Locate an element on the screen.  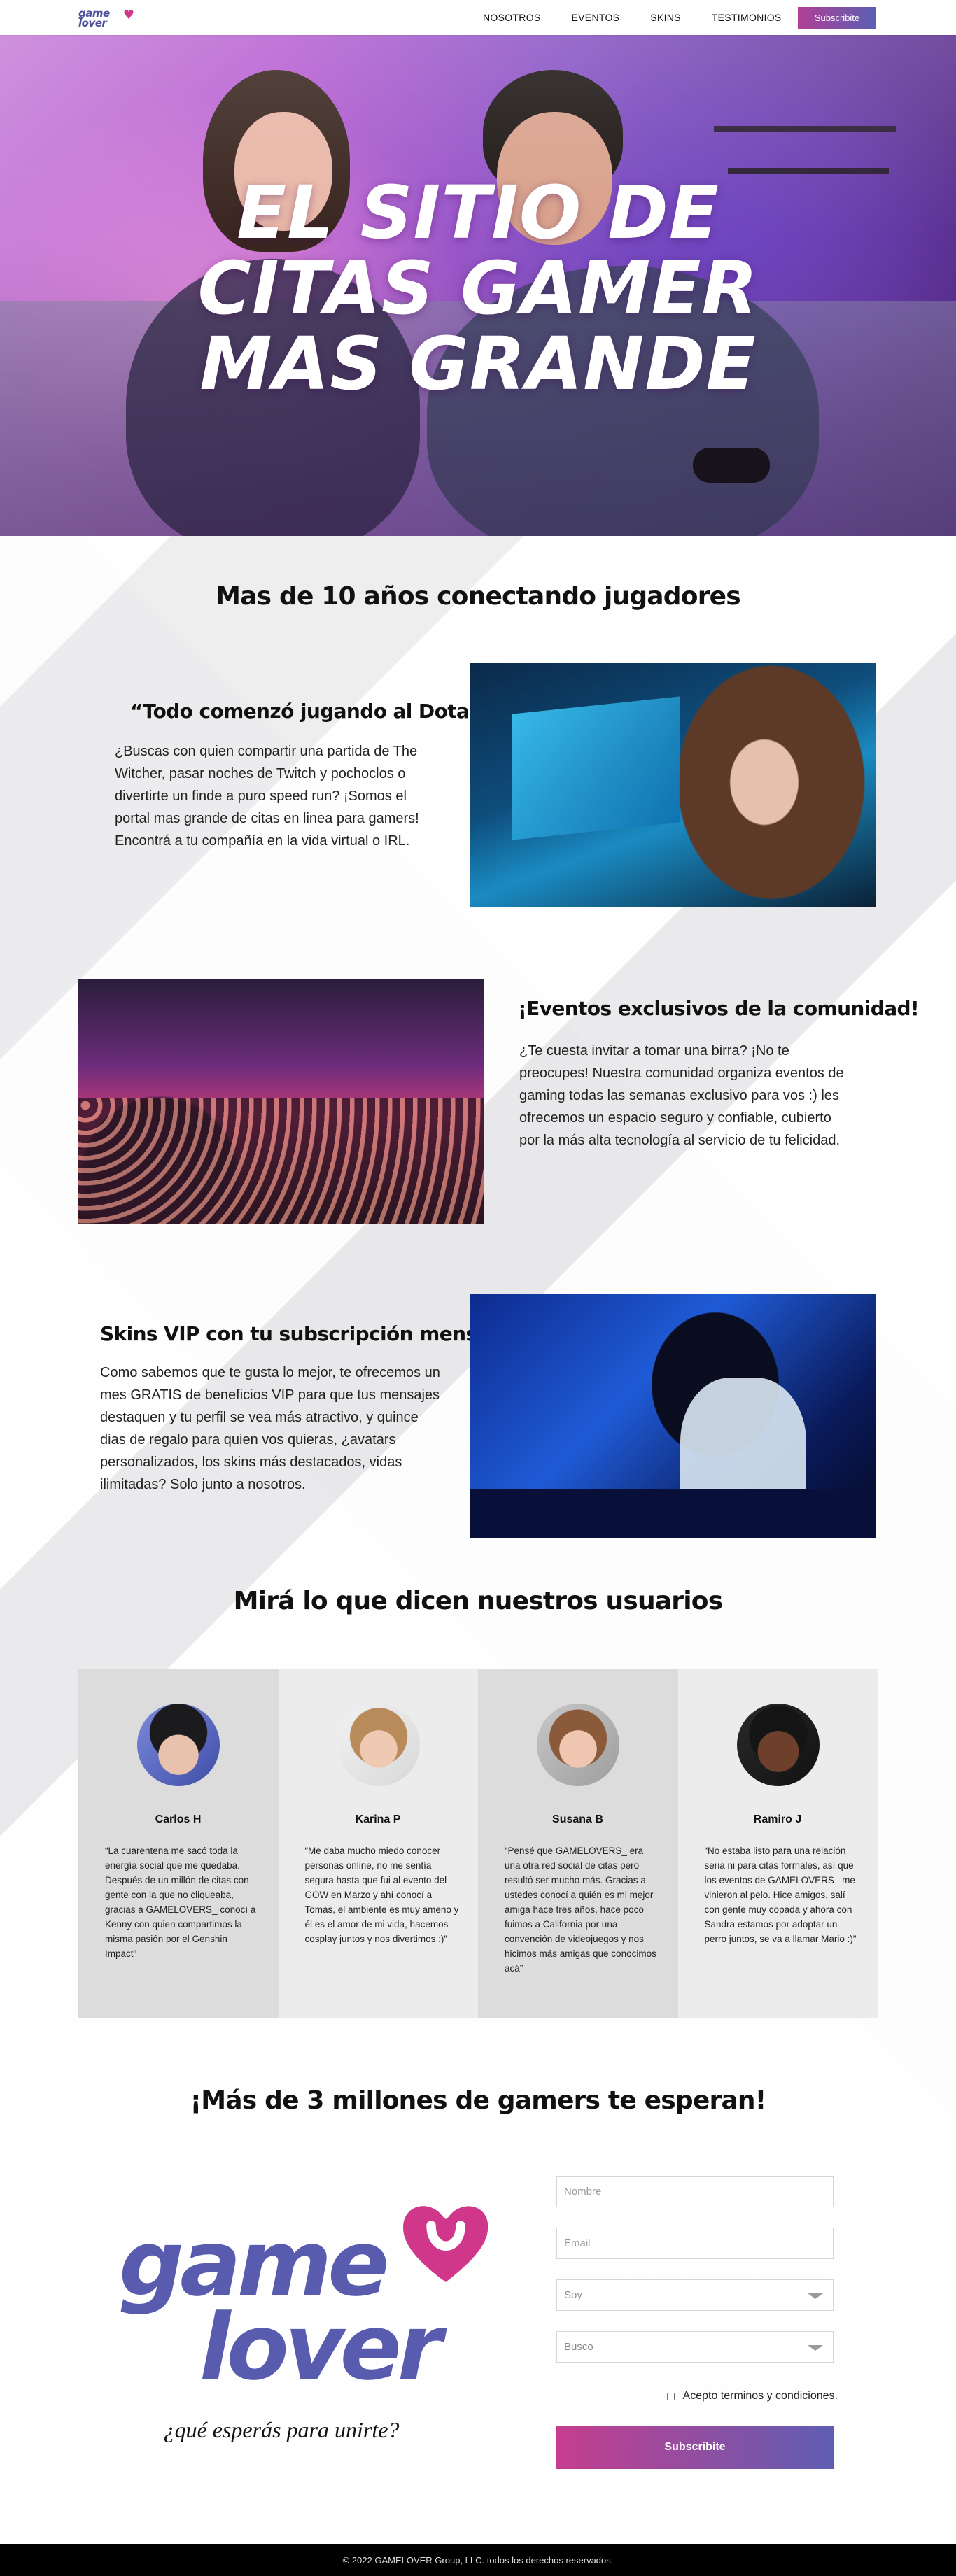
hero-title-line1: EL SITIO DE is located at coordinates (478, 212).